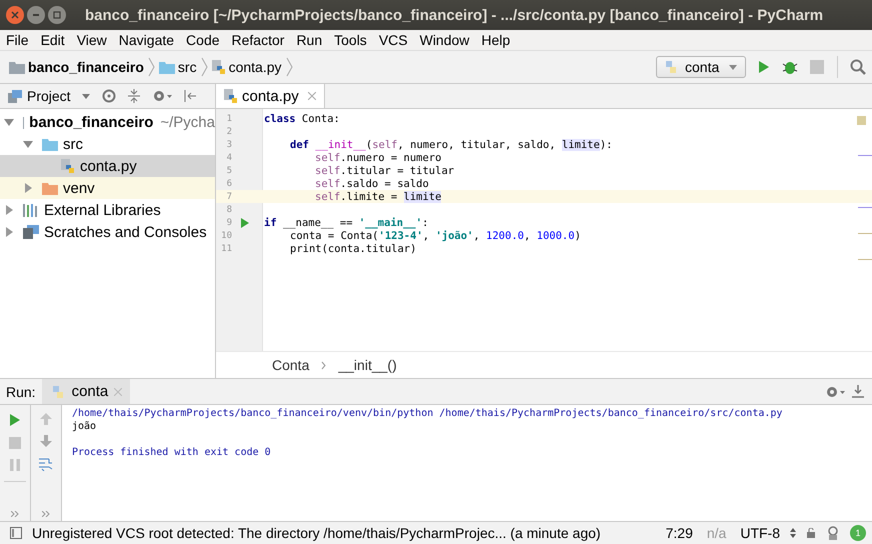 The height and width of the screenshot is (544, 872). I want to click on maximize-button, so click(57, 15).